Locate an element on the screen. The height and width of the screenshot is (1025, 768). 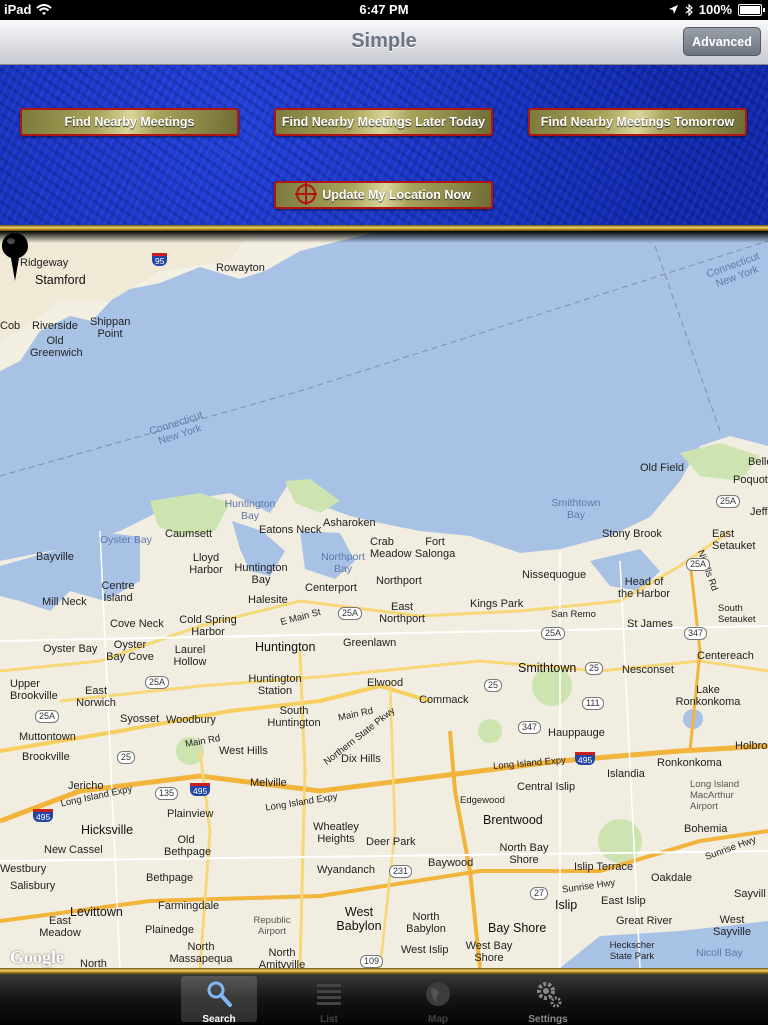
map-label: Melville is located at coordinates (268, 783).